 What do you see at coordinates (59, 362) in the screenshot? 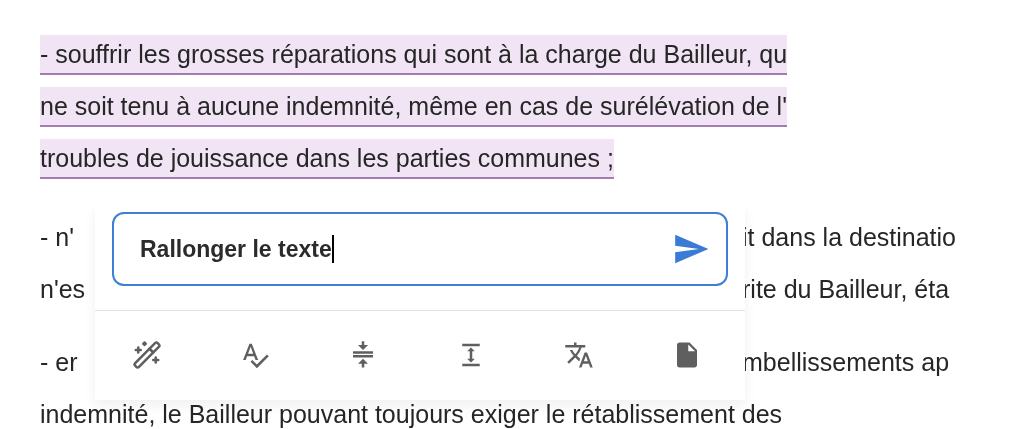
I see `document-text-fragment: - er` at bounding box center [59, 362].